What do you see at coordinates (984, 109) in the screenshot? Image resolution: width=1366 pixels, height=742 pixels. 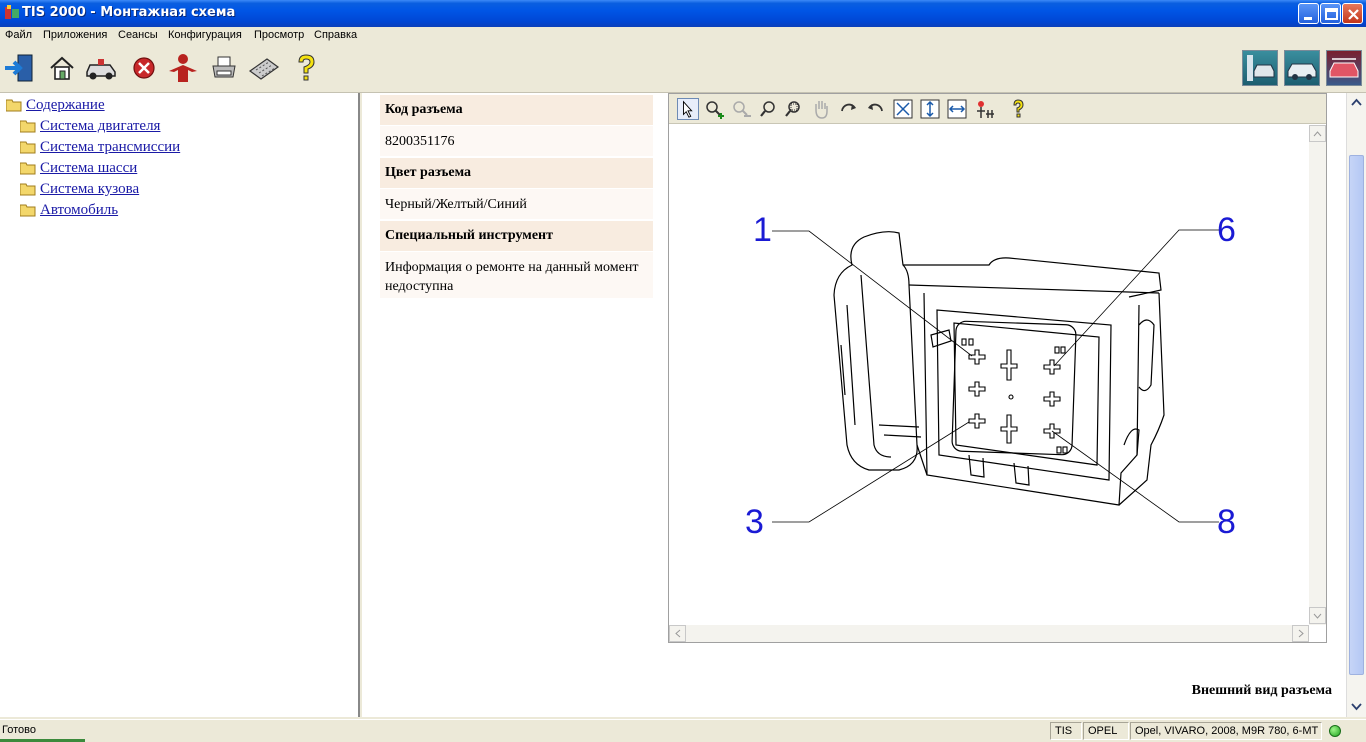 I see `highlight-icon` at bounding box center [984, 109].